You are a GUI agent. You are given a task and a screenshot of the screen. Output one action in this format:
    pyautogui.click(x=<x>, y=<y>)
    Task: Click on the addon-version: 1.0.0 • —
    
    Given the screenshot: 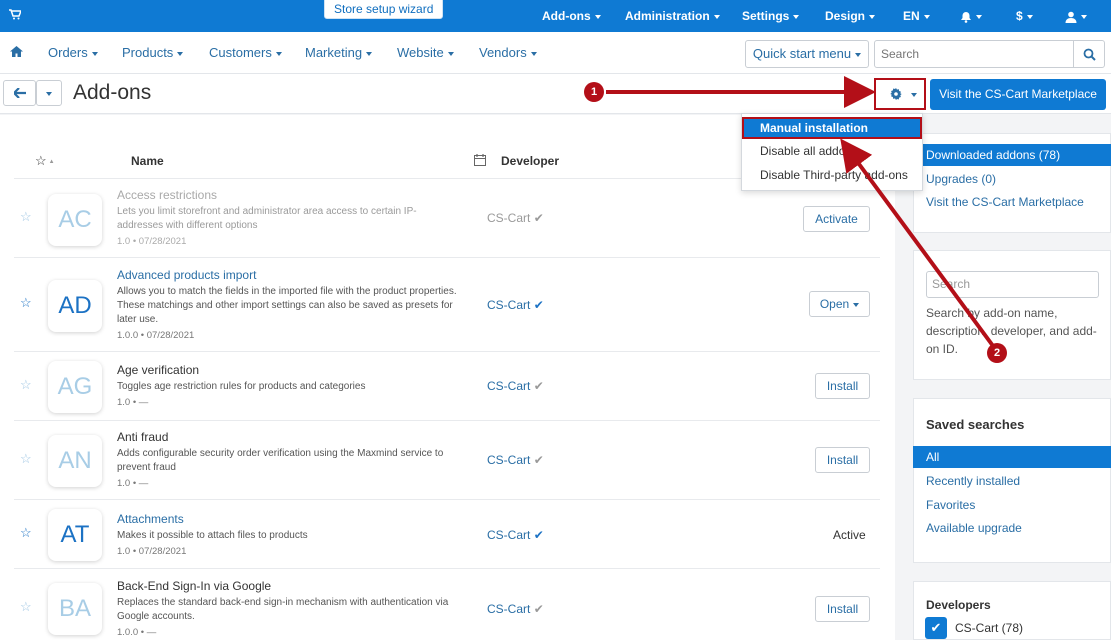 What is the action you would take?
    pyautogui.click(x=137, y=632)
    